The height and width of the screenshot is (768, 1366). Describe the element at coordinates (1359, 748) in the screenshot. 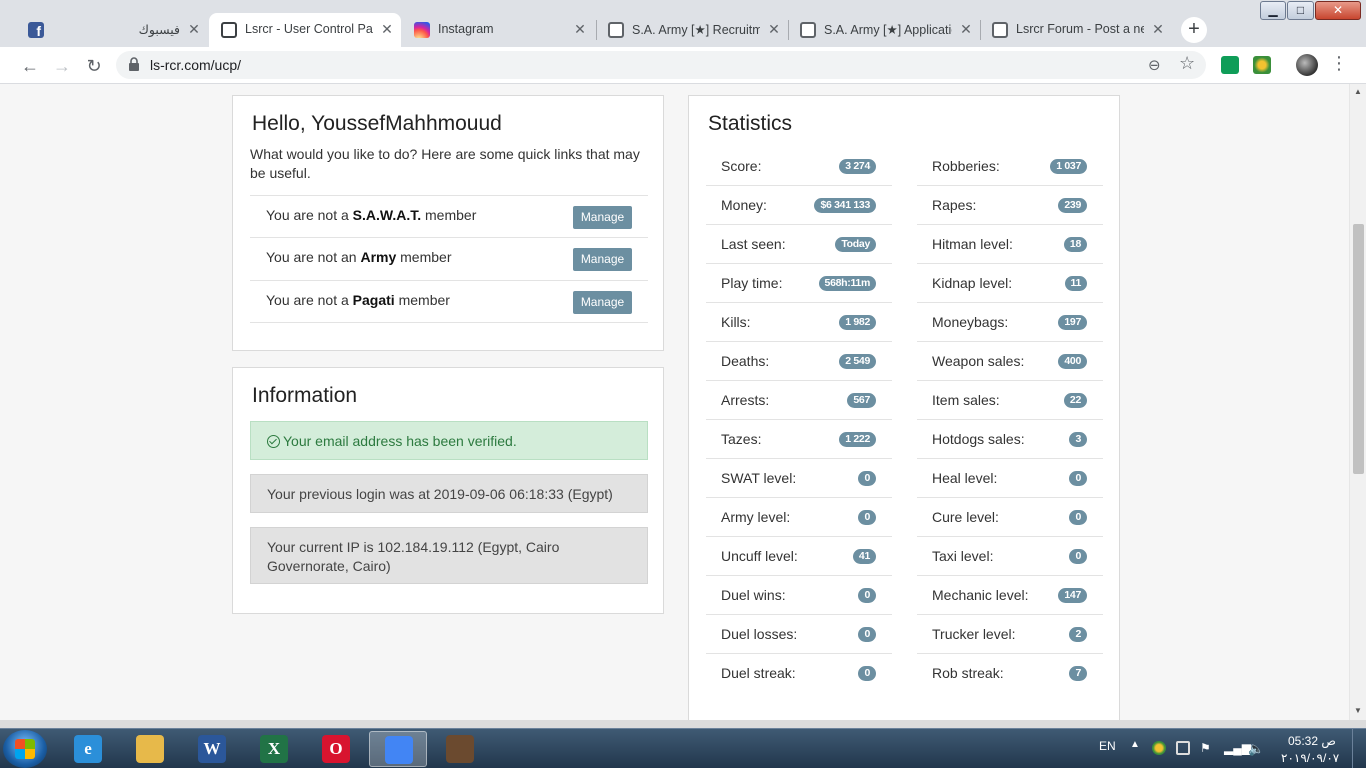

I see `show-desktop-button` at that location.